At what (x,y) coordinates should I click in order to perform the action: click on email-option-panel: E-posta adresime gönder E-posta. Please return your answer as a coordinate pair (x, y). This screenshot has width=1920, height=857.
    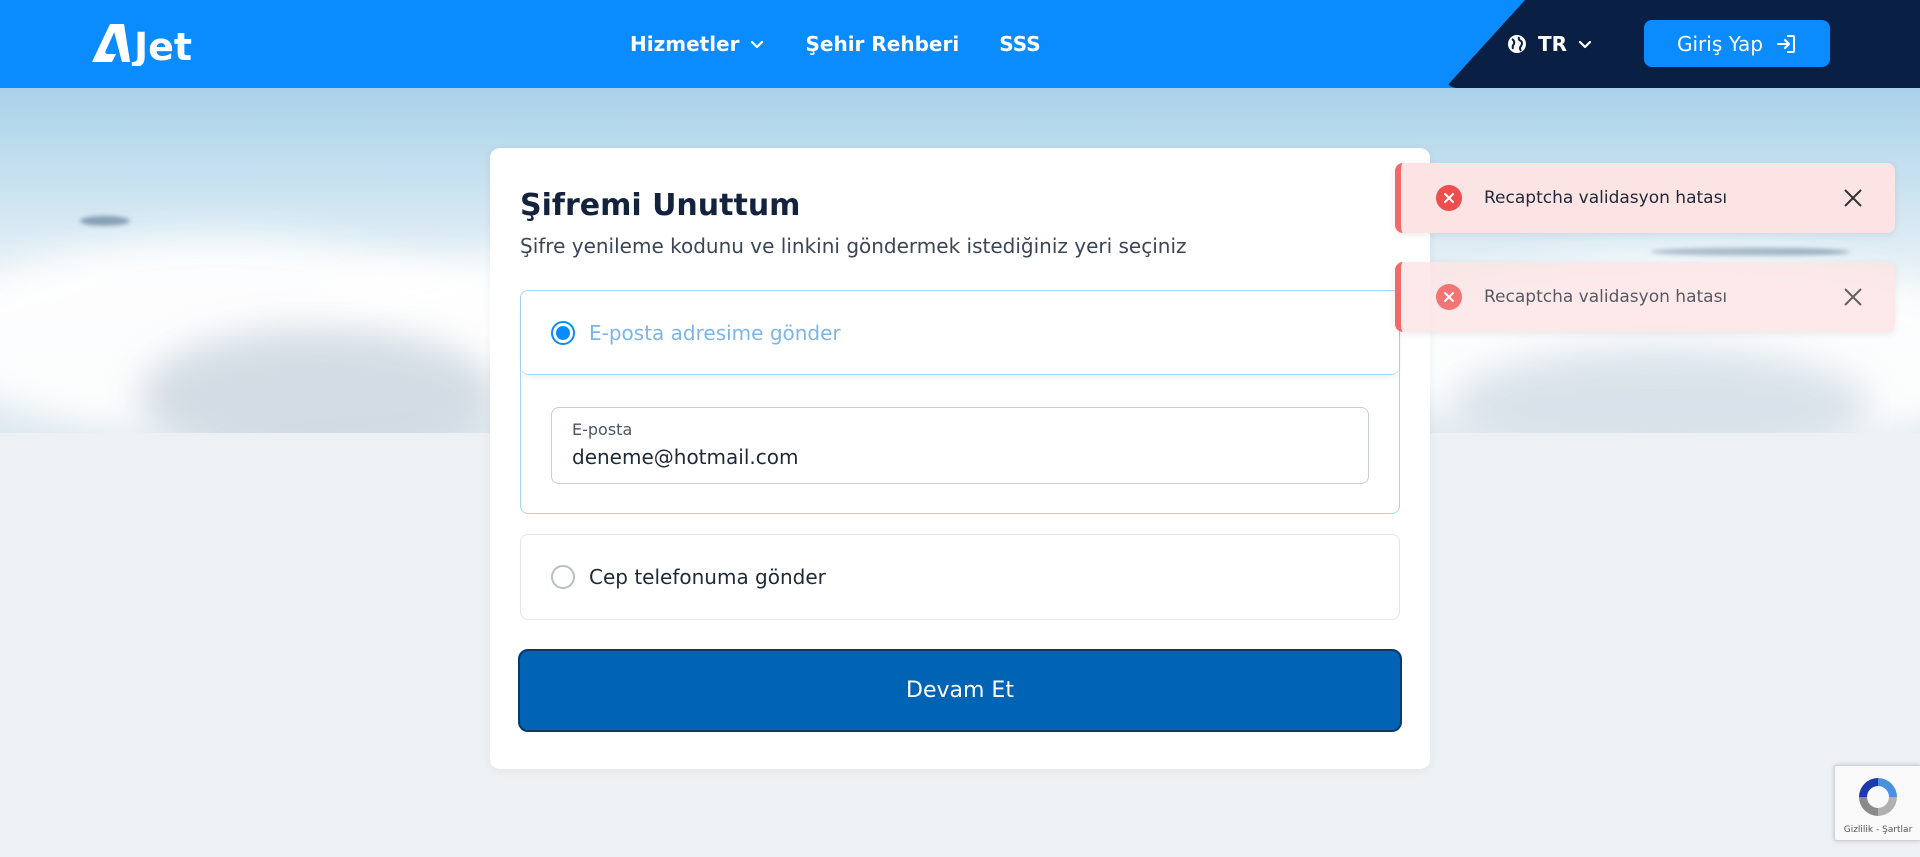
    Looking at the image, I should click on (960, 402).